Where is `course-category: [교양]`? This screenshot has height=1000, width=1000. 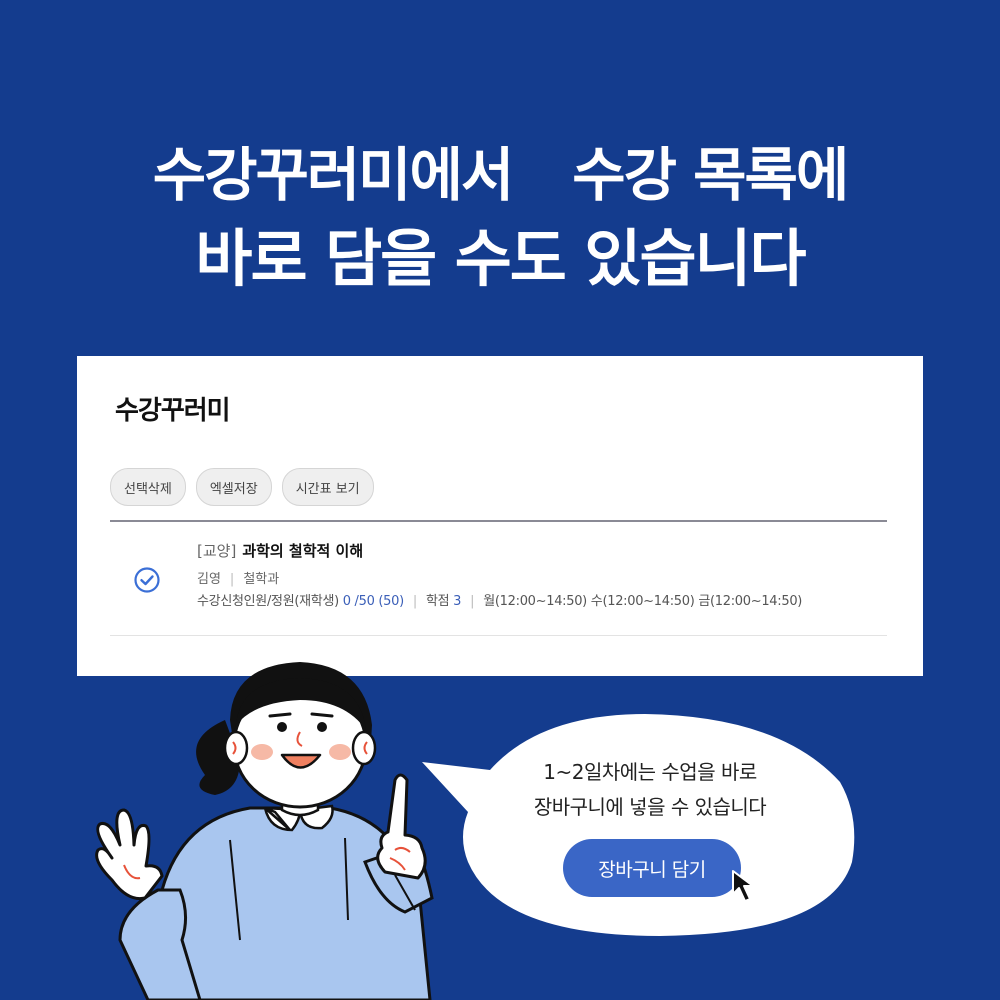 course-category: [교양] is located at coordinates (217, 551).